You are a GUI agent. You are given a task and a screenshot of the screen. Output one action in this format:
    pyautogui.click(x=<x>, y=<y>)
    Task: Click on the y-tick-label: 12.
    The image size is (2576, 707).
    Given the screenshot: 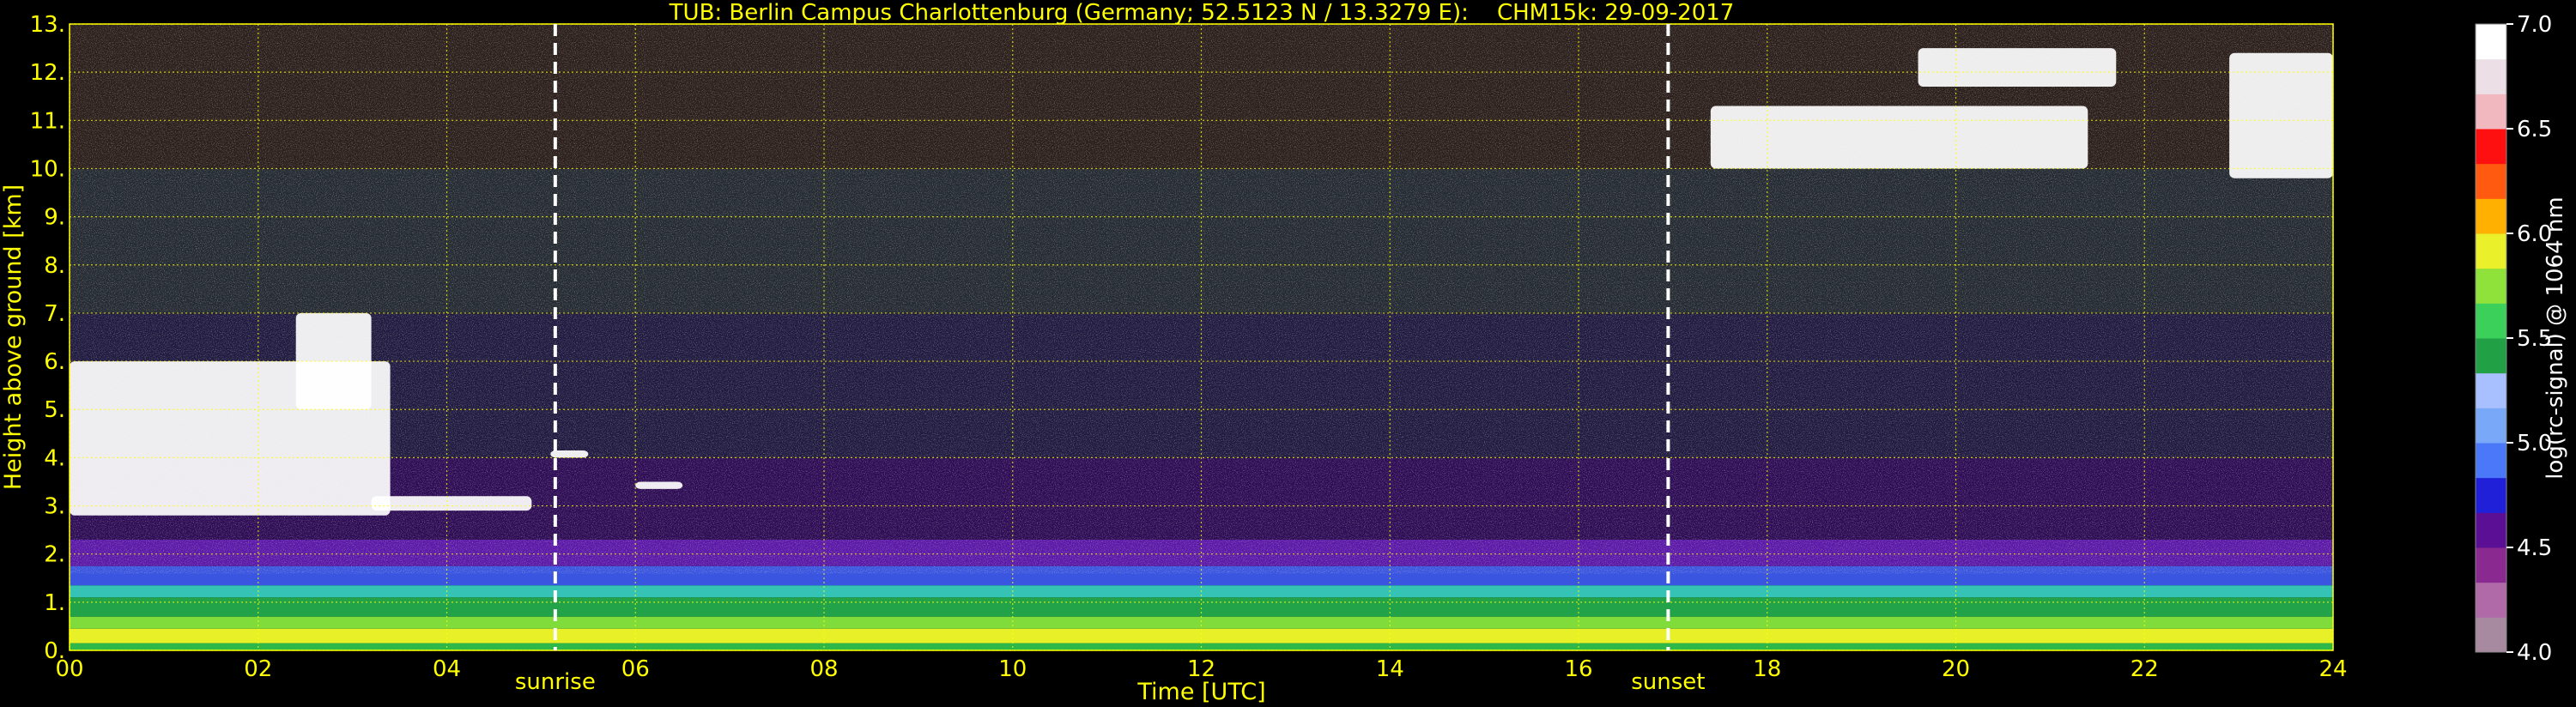 What is the action you would take?
    pyautogui.click(x=47, y=73)
    